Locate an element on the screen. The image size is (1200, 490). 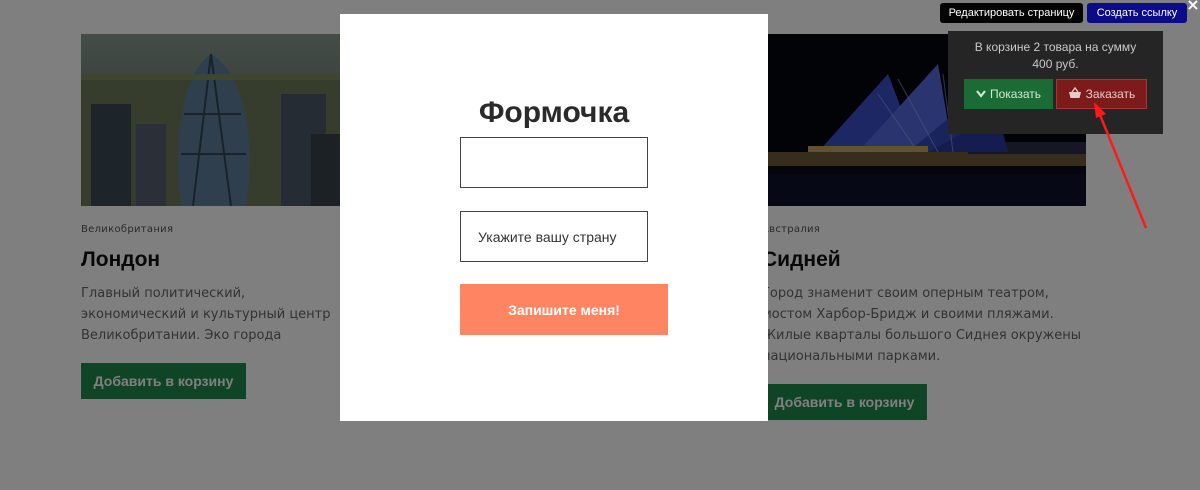
name-input is located at coordinates (554, 162).